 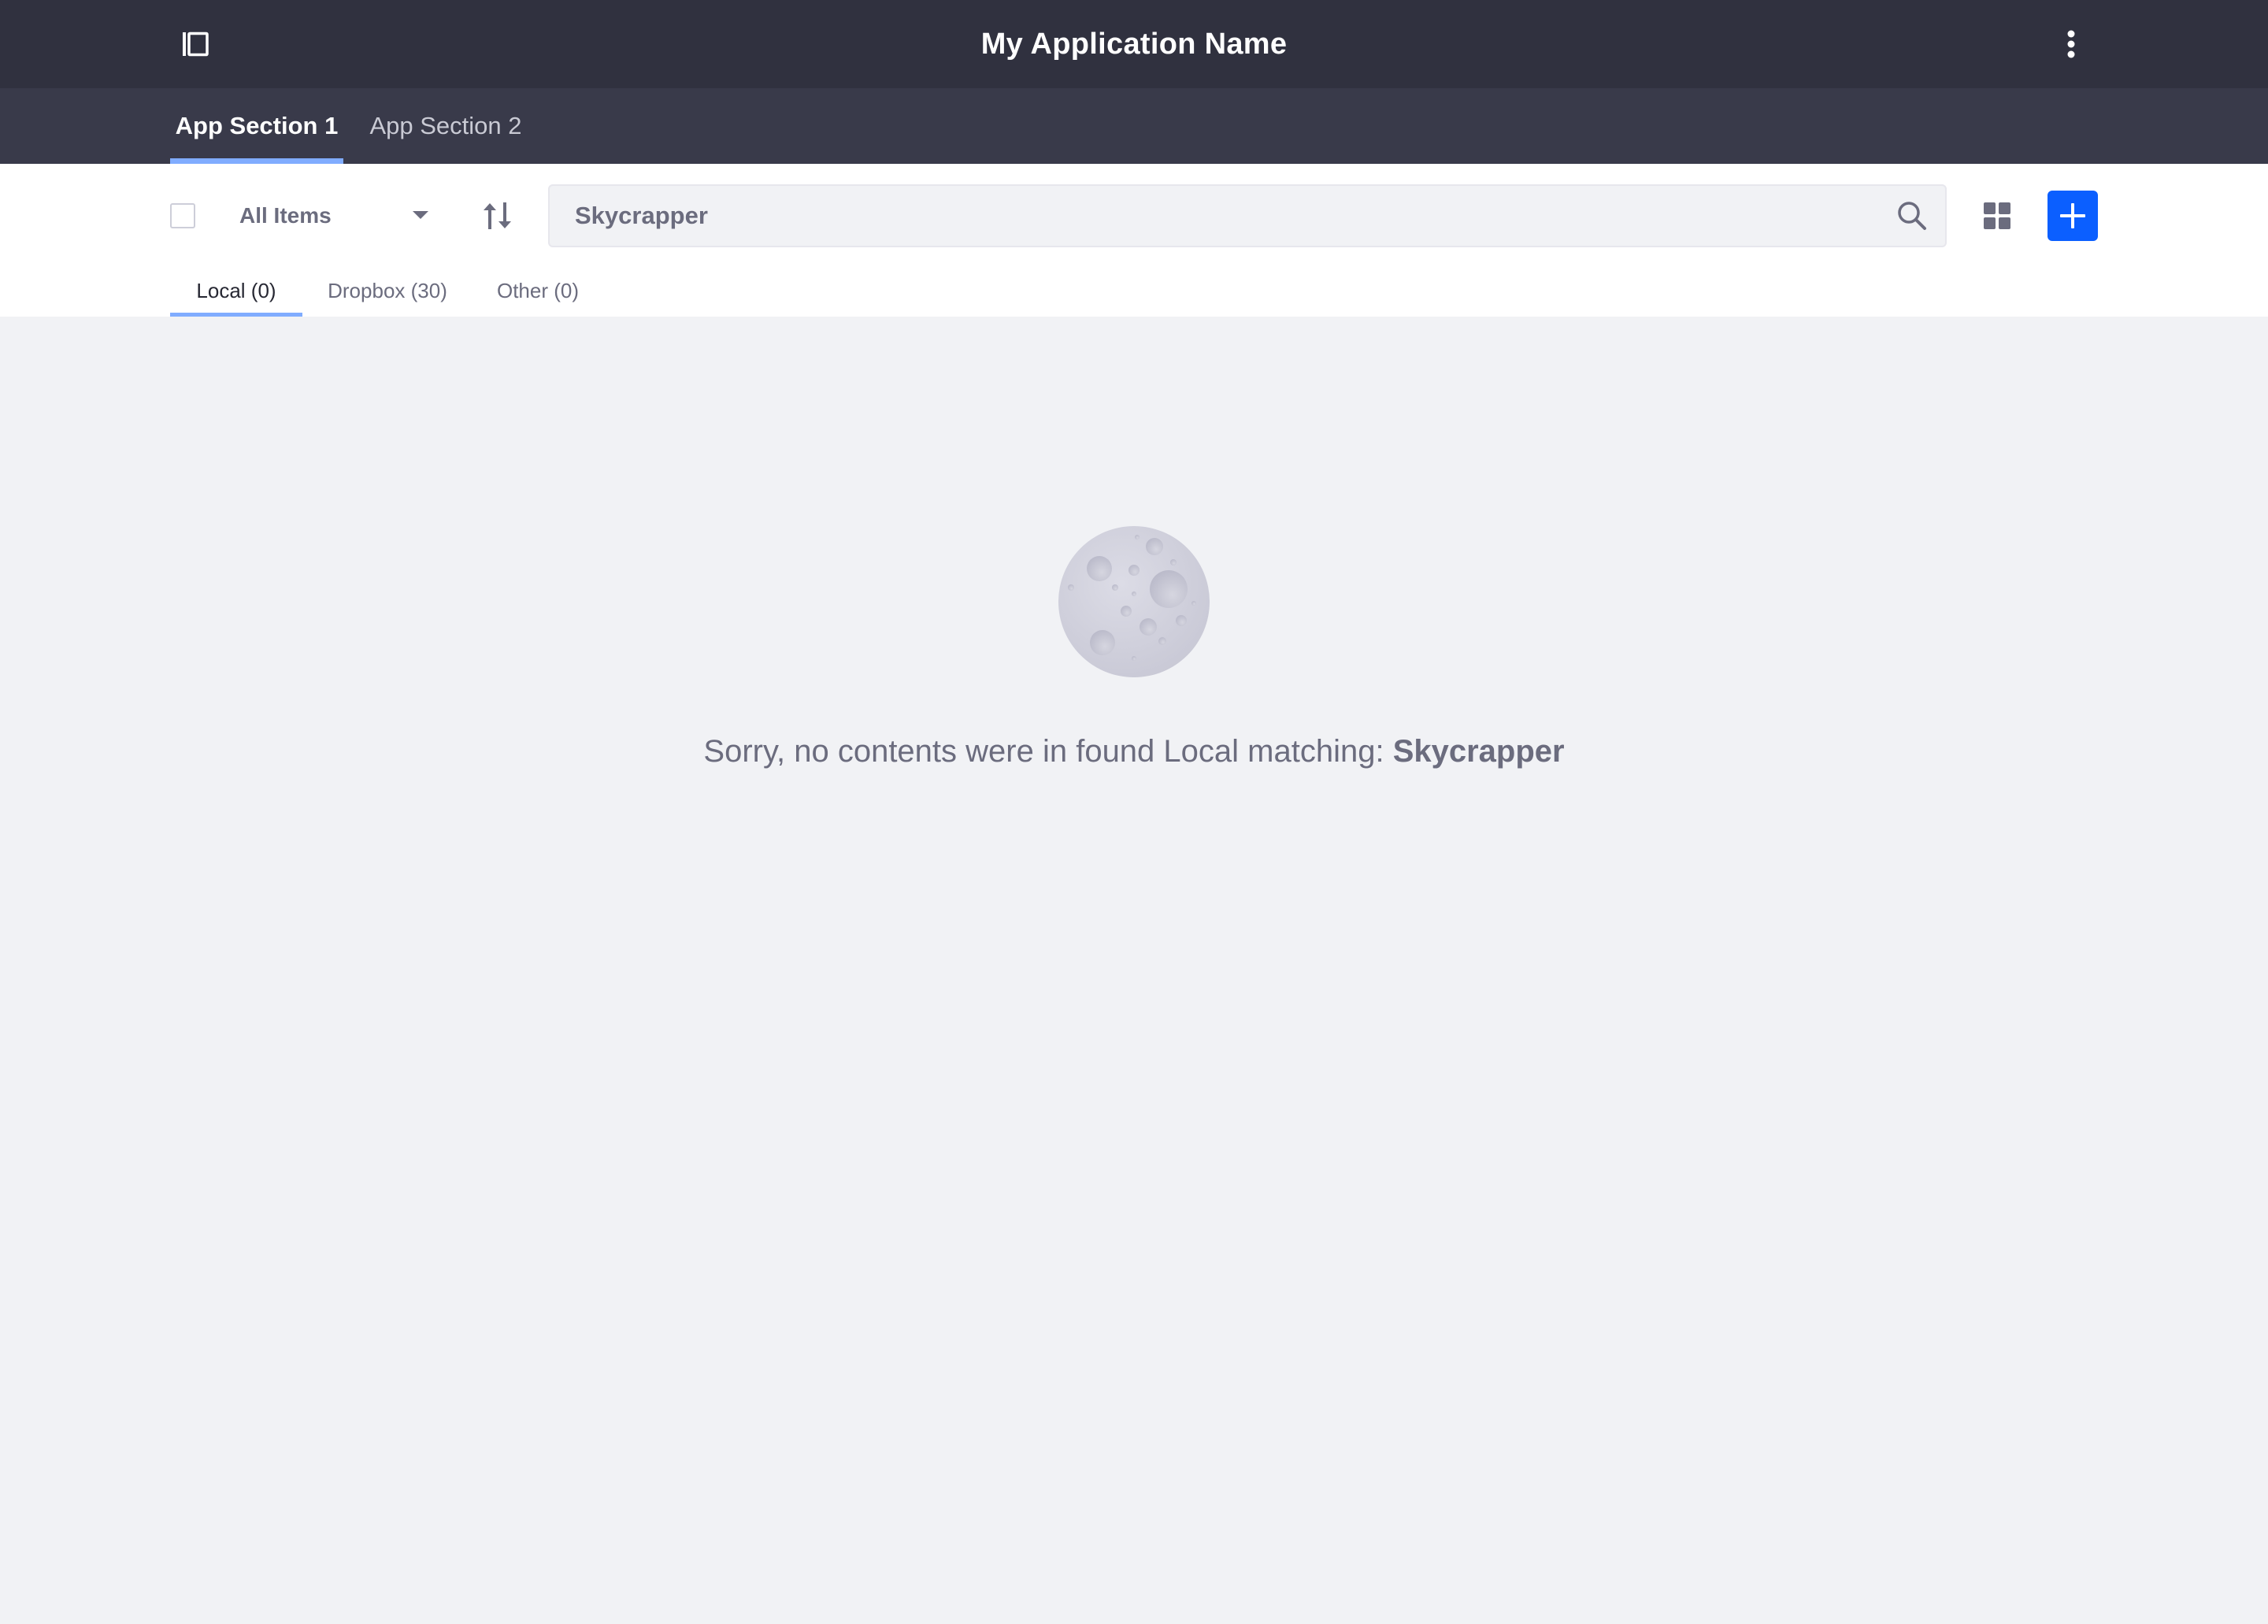 What do you see at coordinates (236, 294) in the screenshot?
I see `tab-local: Local (0)` at bounding box center [236, 294].